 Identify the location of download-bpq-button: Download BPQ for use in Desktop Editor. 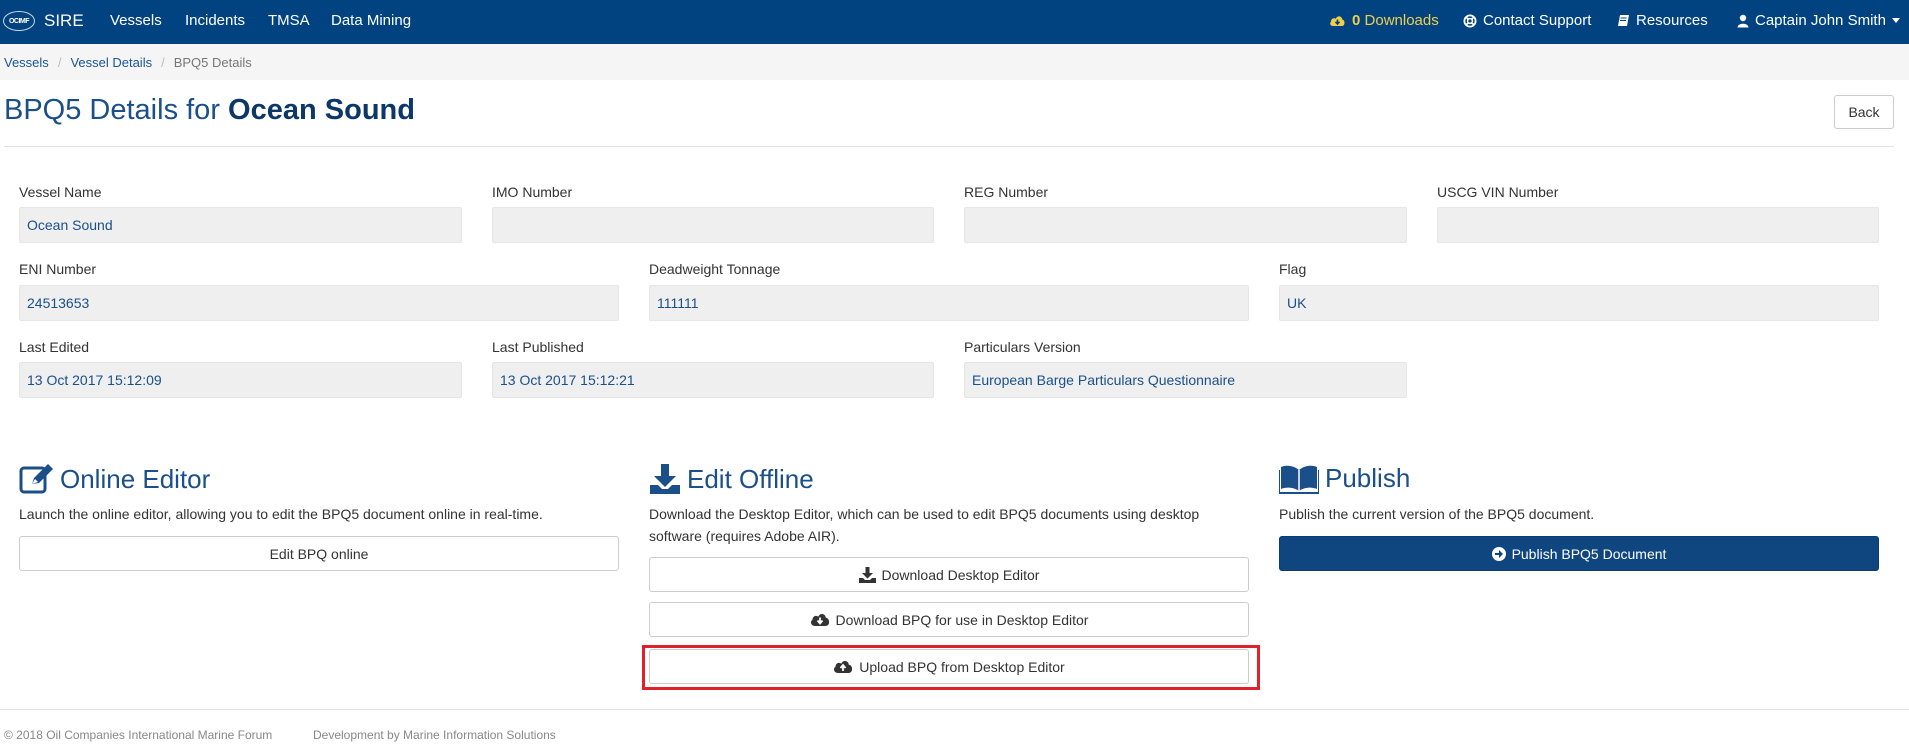
(949, 619).